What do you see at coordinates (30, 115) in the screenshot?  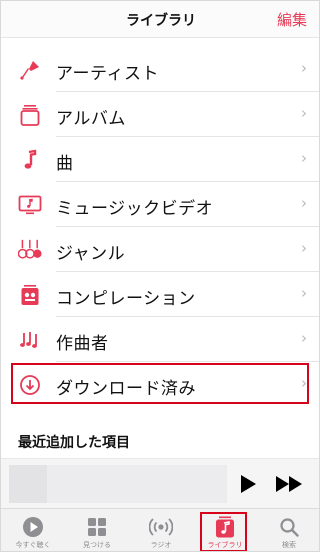 I see `album-stack-icon` at bounding box center [30, 115].